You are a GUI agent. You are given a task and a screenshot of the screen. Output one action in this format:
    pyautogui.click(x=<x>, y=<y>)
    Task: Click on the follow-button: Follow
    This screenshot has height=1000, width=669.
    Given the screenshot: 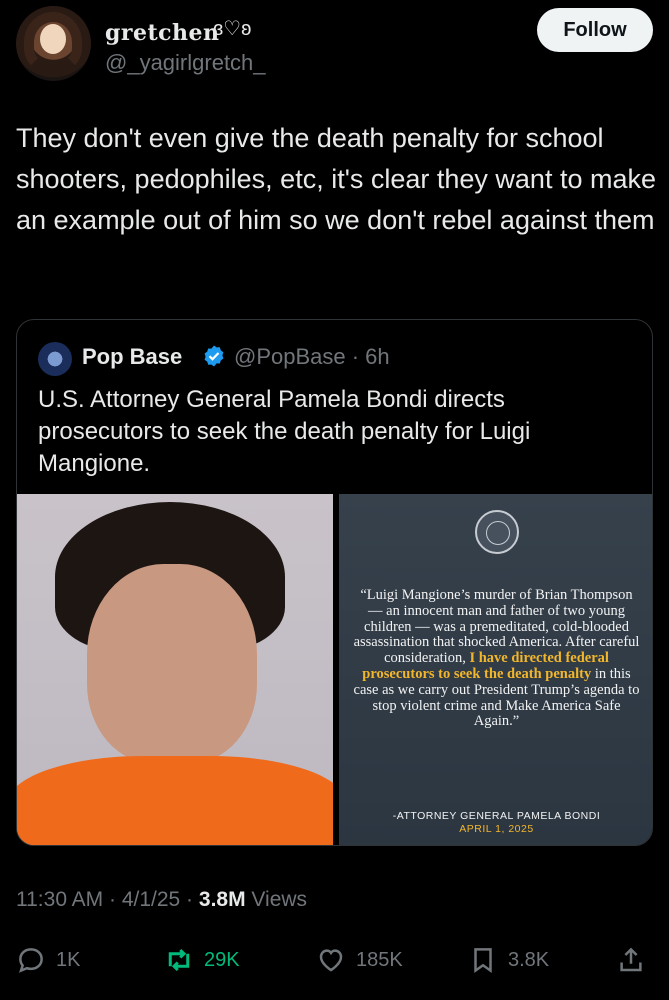 What is the action you would take?
    pyautogui.click(x=595, y=30)
    